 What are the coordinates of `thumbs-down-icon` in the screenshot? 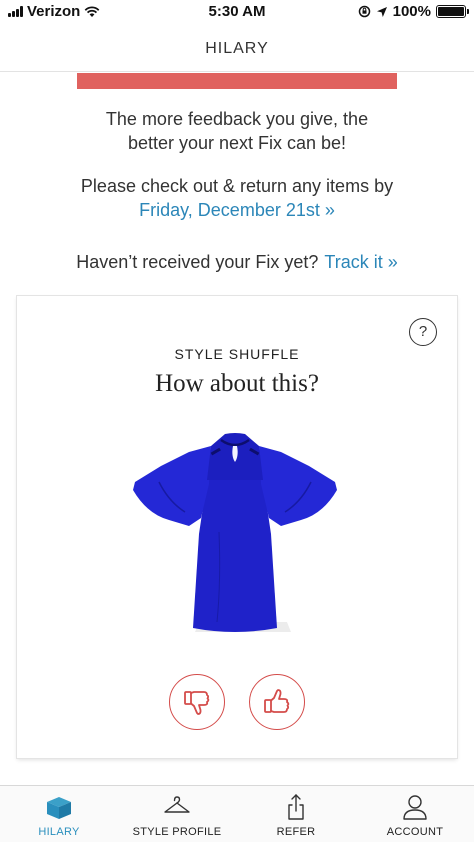 It's located at (197, 703).